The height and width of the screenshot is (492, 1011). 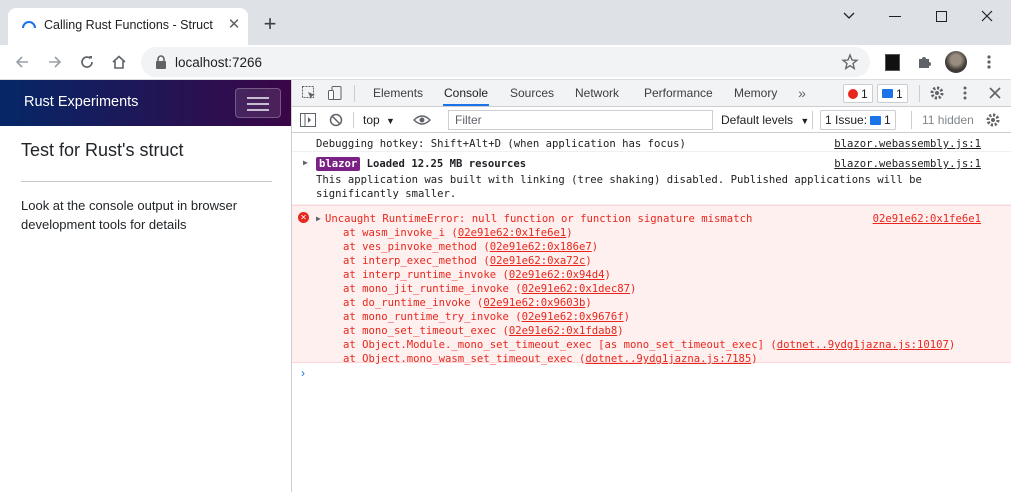 What do you see at coordinates (557, 275) in the screenshot?
I see `stack-frame-link: 02e91e62:0x94d4` at bounding box center [557, 275].